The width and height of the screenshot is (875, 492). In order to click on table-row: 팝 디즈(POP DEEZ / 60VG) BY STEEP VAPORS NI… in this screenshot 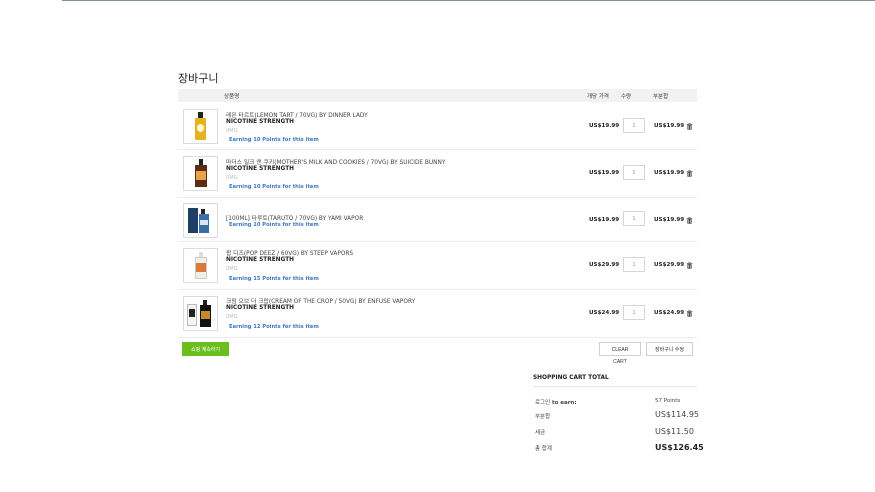, I will do `click(437, 266)`.